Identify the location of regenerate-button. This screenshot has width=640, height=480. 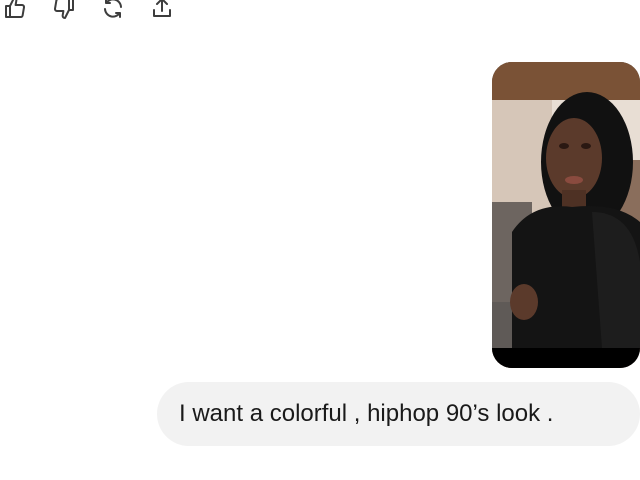
(113, 11).